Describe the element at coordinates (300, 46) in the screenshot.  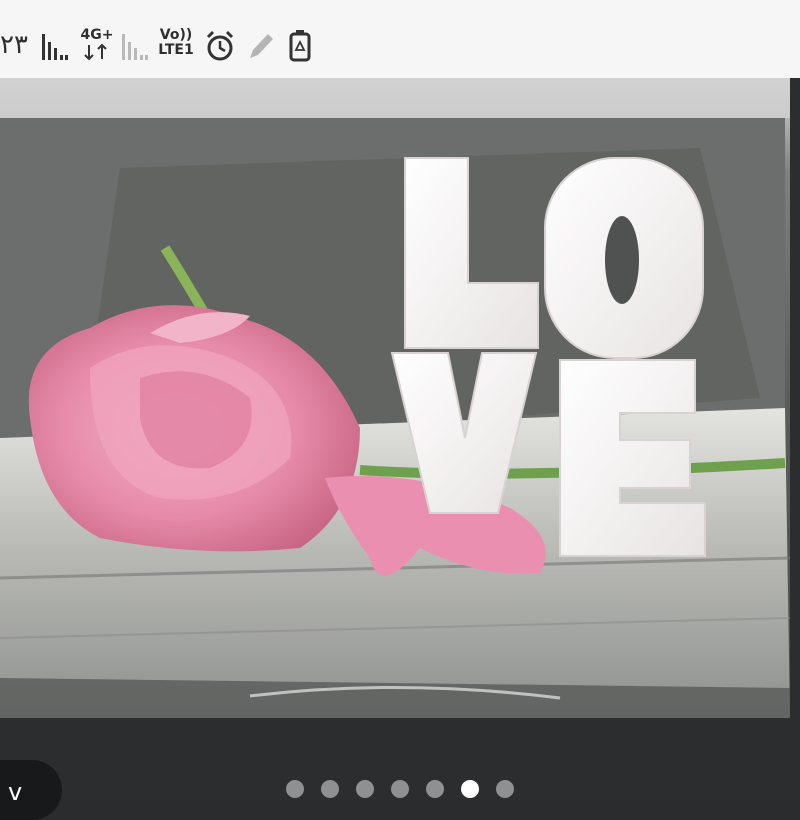
I see `battery-recycle-icon` at that location.